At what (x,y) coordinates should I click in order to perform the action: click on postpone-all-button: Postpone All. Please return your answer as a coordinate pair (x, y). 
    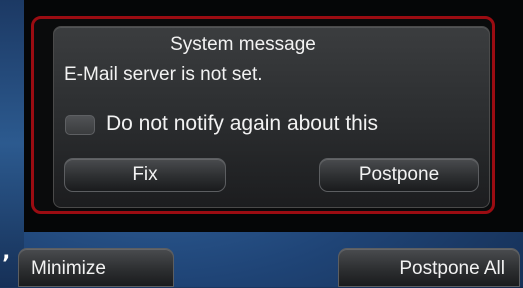
    Looking at the image, I should click on (429, 267).